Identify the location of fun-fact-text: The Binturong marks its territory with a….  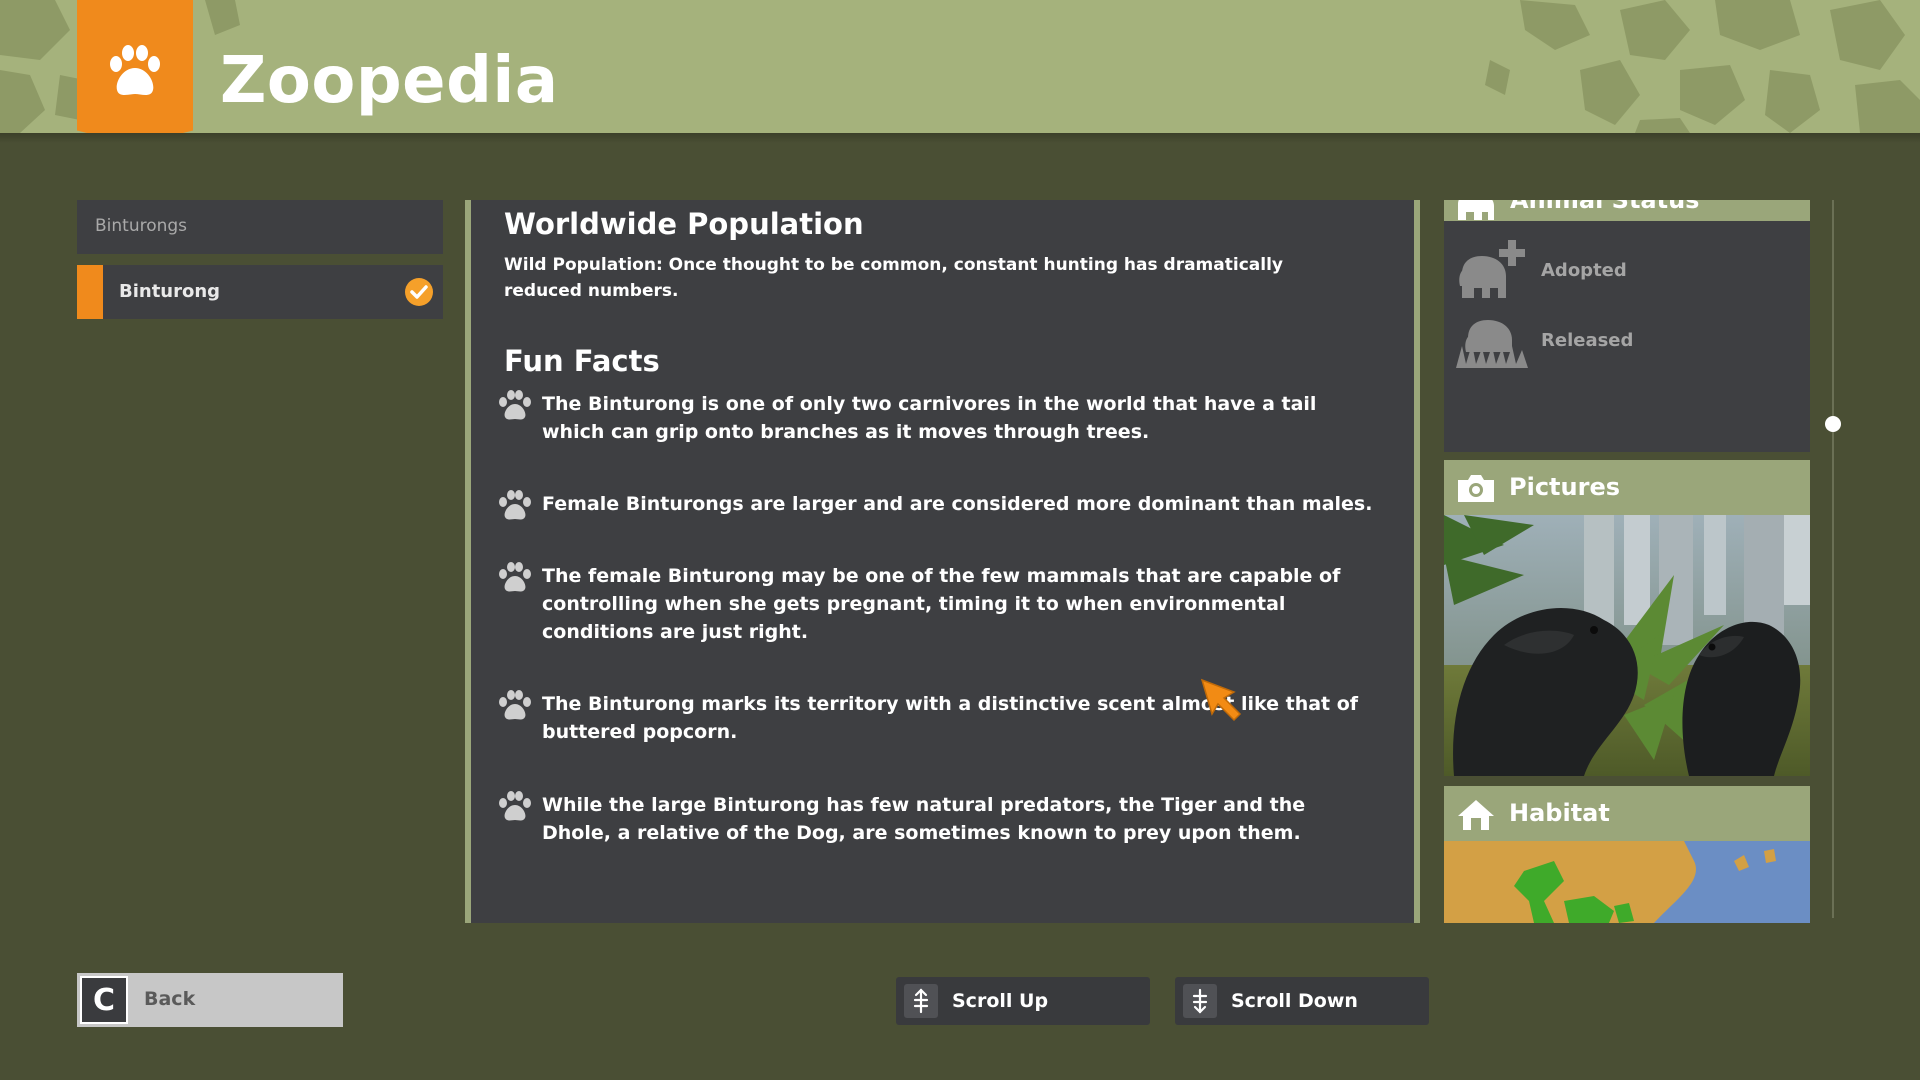
(950, 718).